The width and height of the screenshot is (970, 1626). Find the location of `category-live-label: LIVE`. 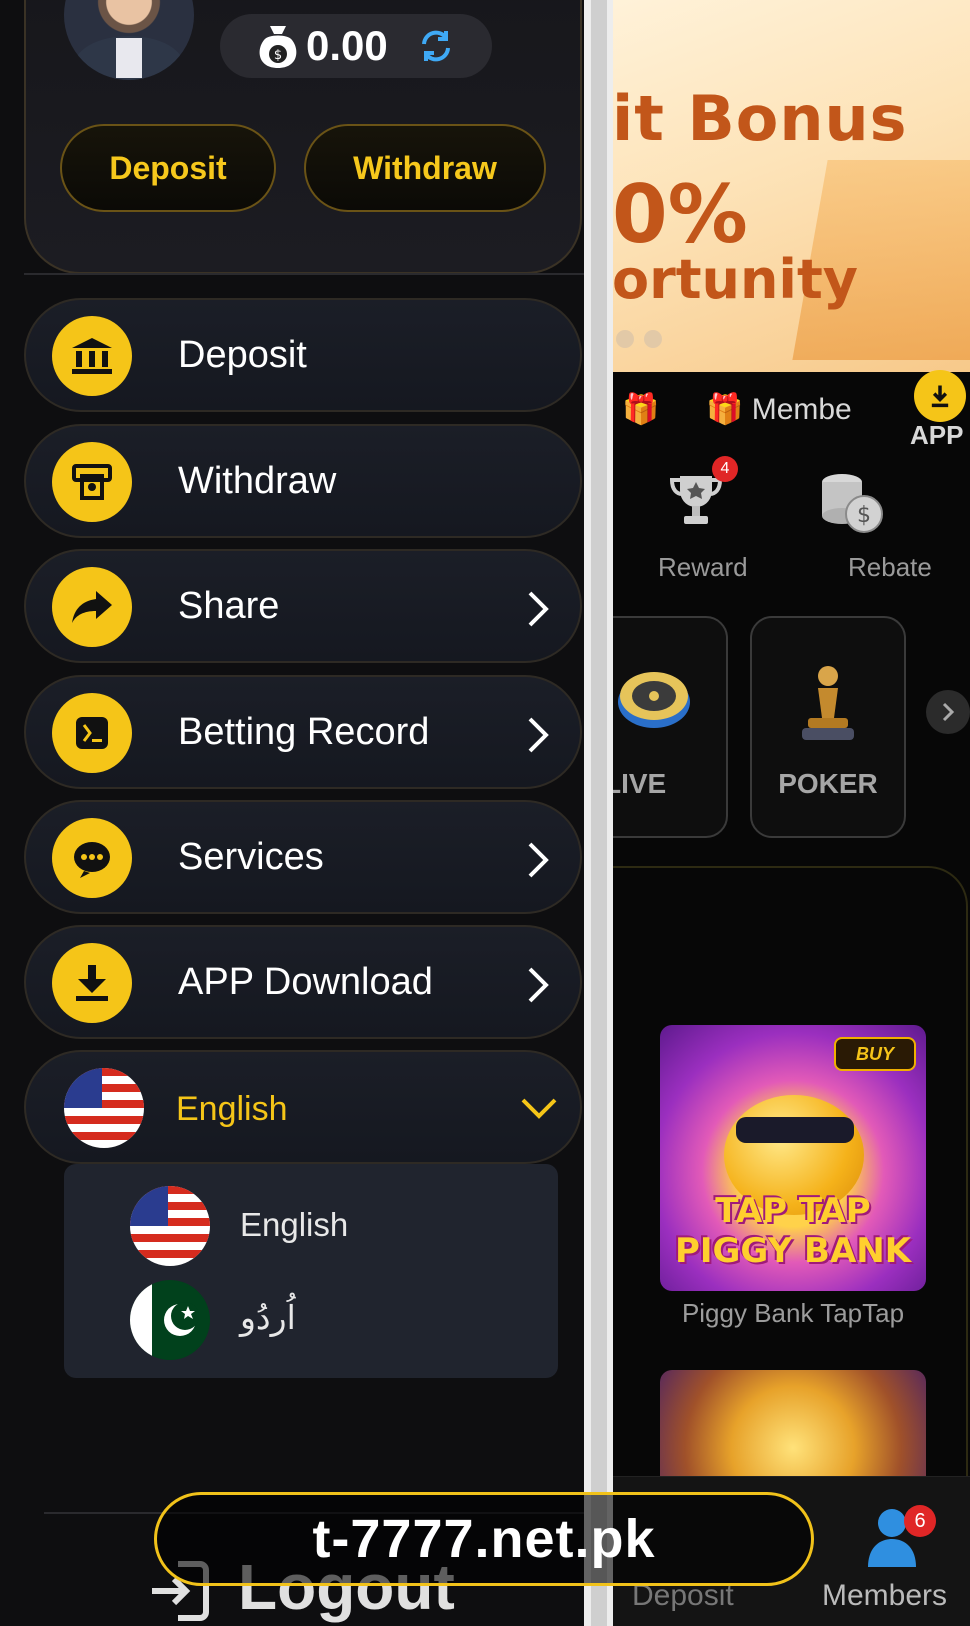

category-live-label: LIVE is located at coordinates (639, 783).